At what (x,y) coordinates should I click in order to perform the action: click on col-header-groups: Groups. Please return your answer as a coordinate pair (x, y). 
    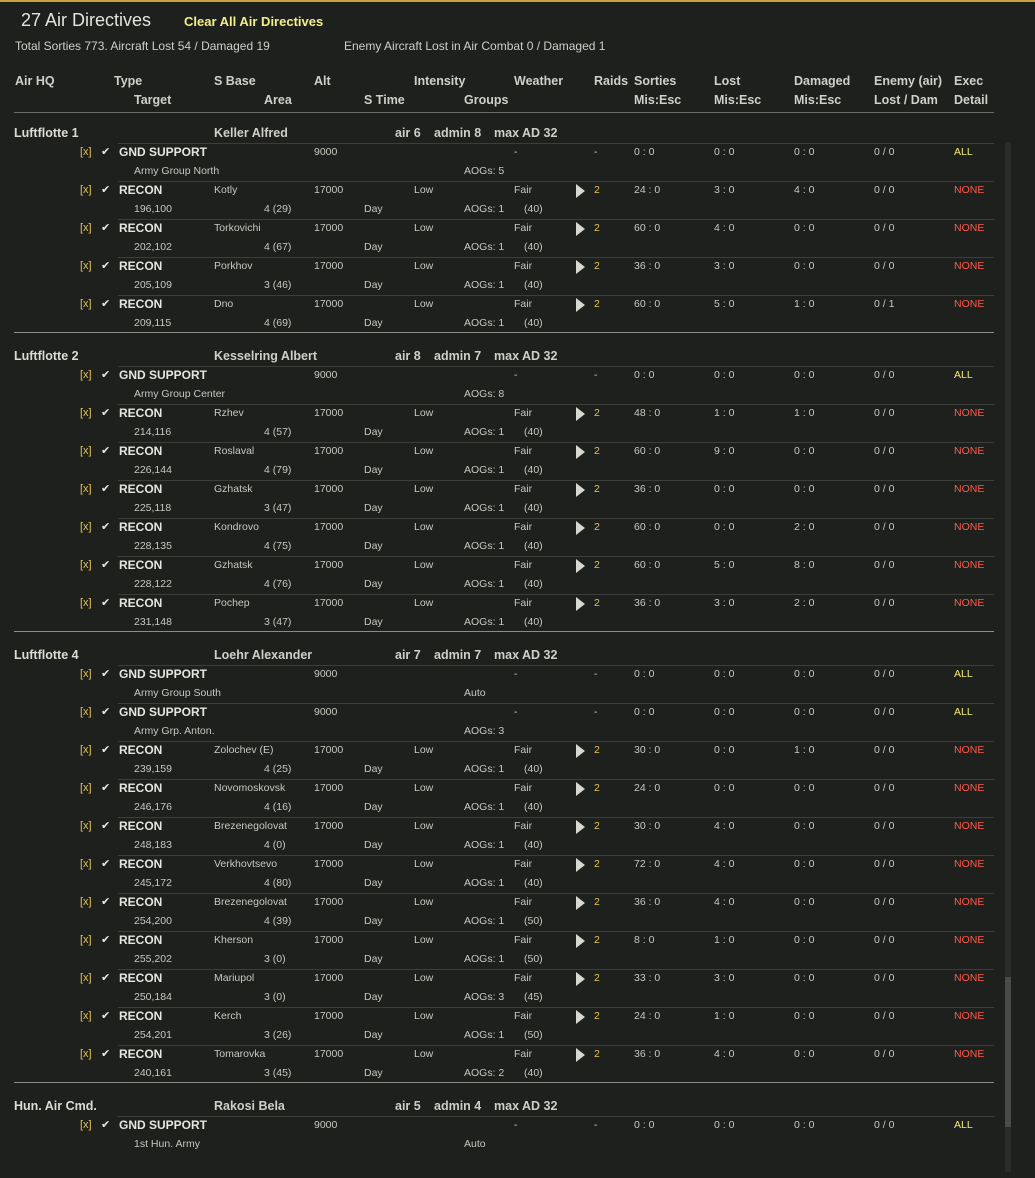
    Looking at the image, I should click on (486, 100).